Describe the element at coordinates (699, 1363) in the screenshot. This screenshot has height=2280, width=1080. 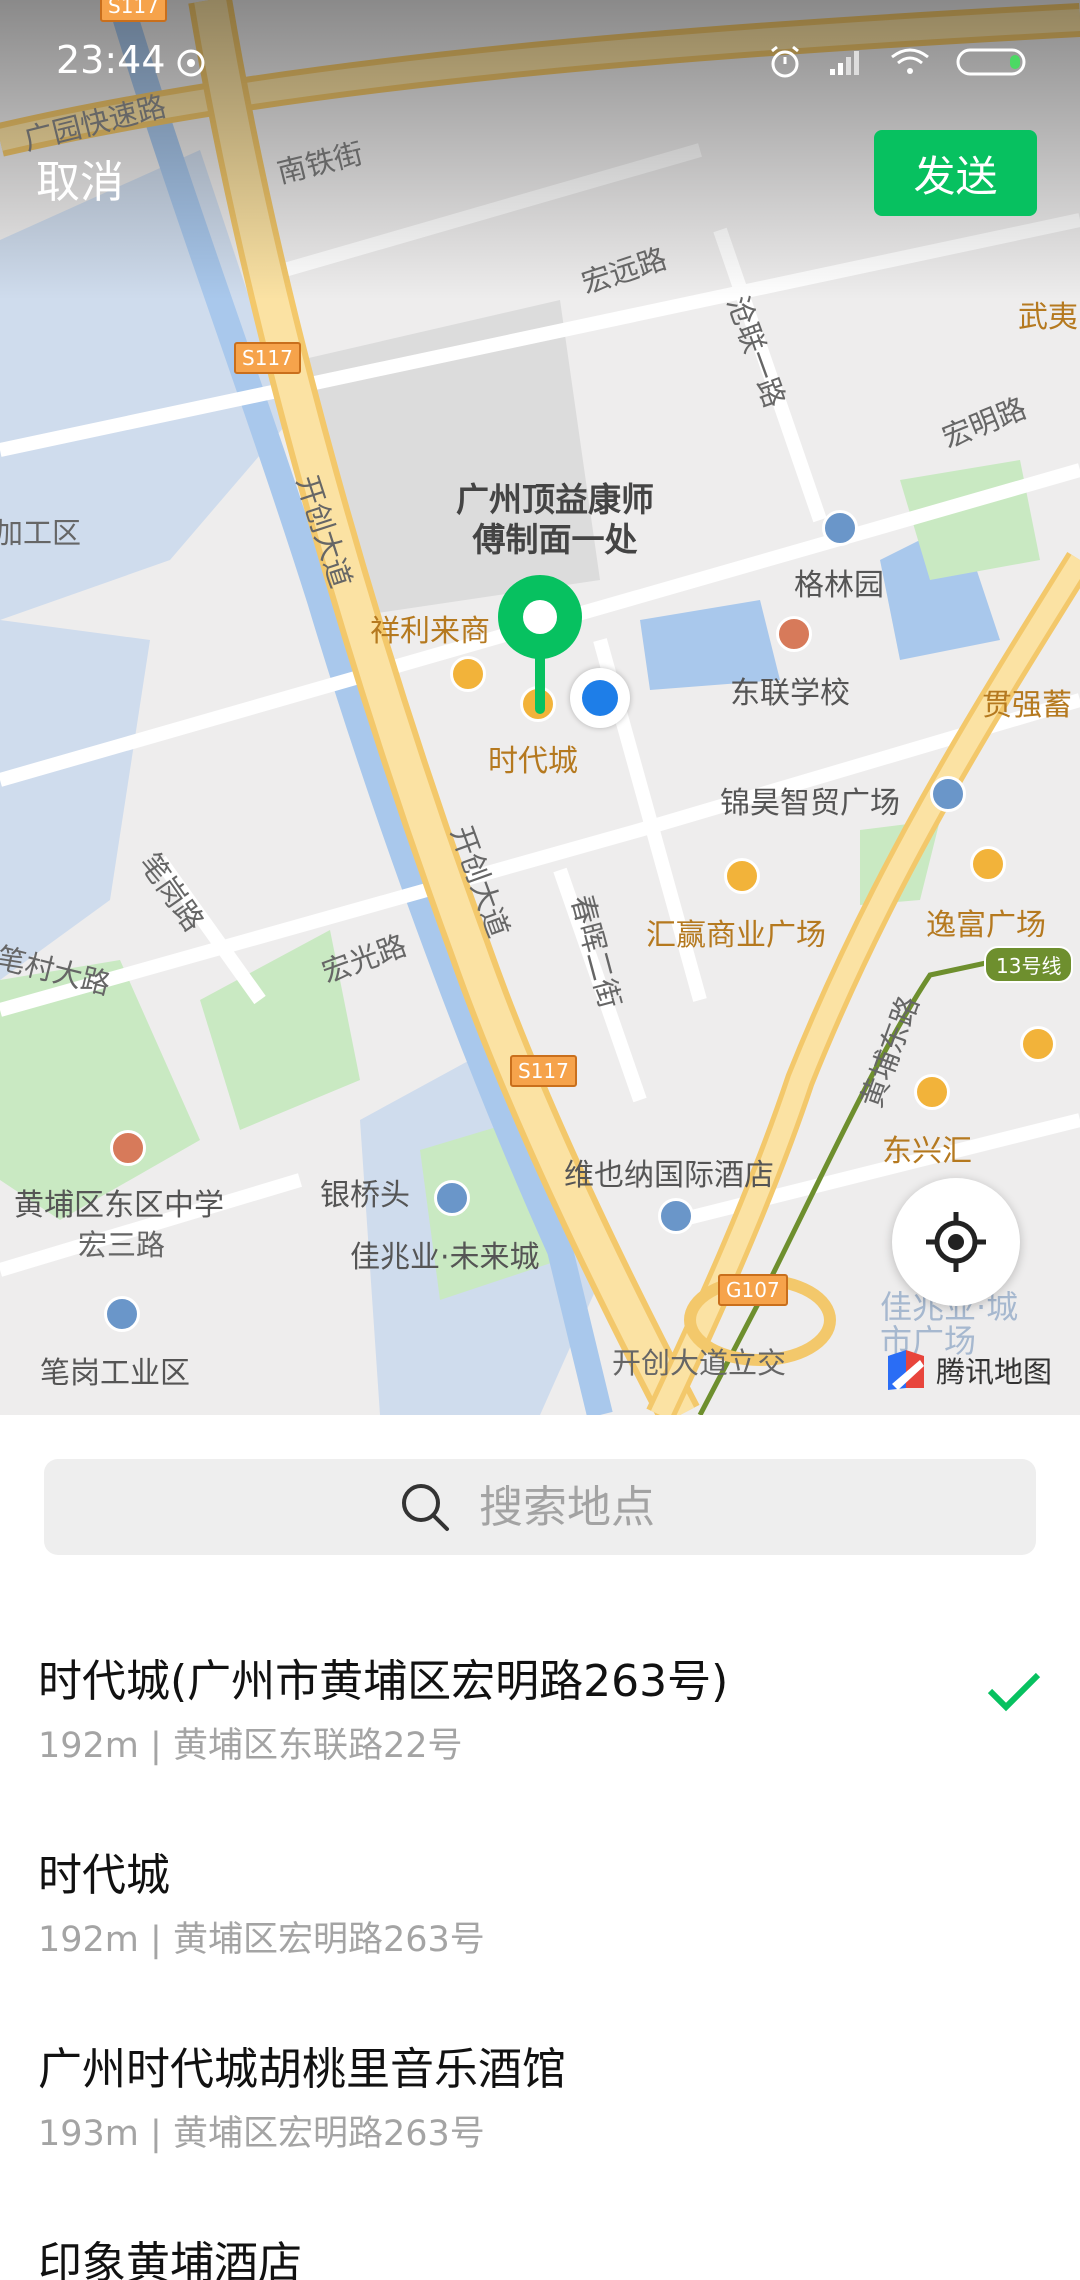
I see `map-label-road: 开创大道立交` at that location.